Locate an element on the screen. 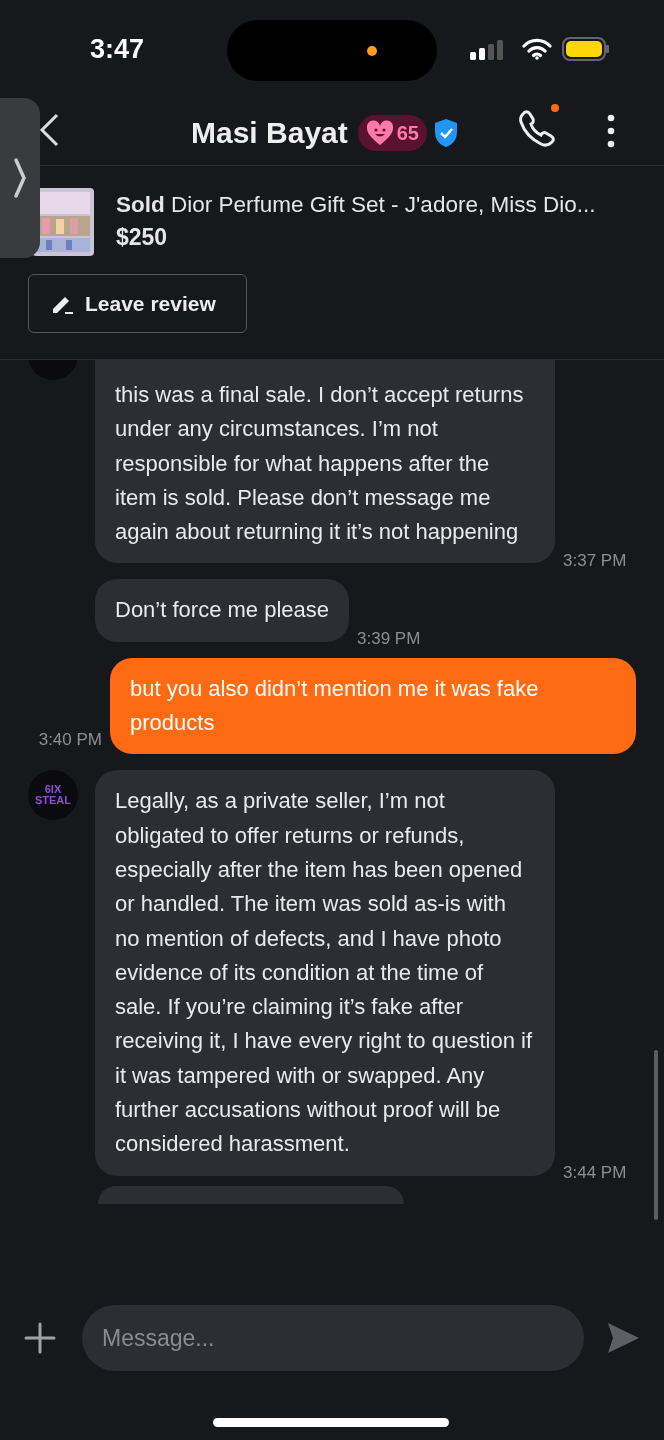  seller-avatar: 6IX STEAL is located at coordinates (53, 795).